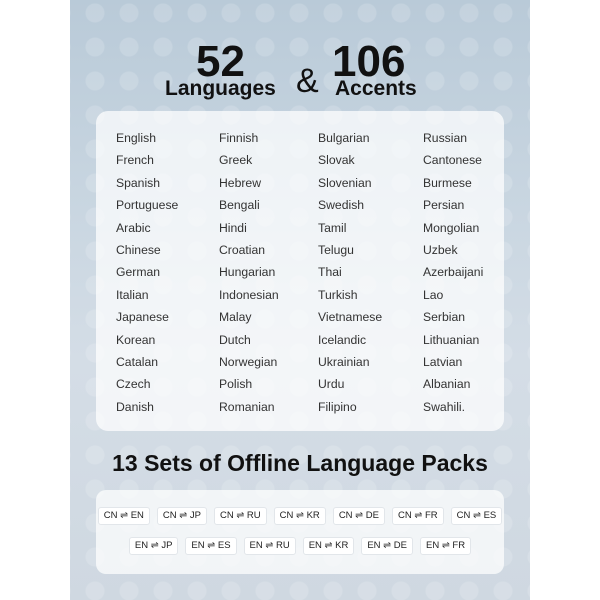 This screenshot has width=600, height=600. What do you see at coordinates (239, 205) in the screenshot?
I see `language-item: Bengali` at bounding box center [239, 205].